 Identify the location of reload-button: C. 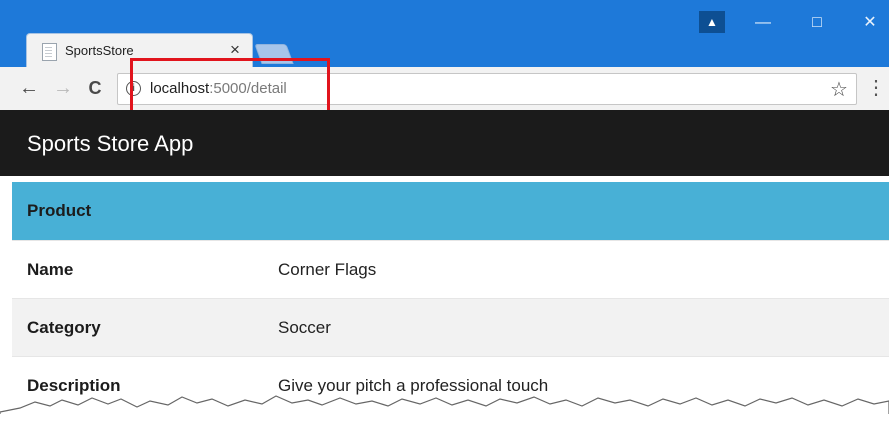
(95, 88).